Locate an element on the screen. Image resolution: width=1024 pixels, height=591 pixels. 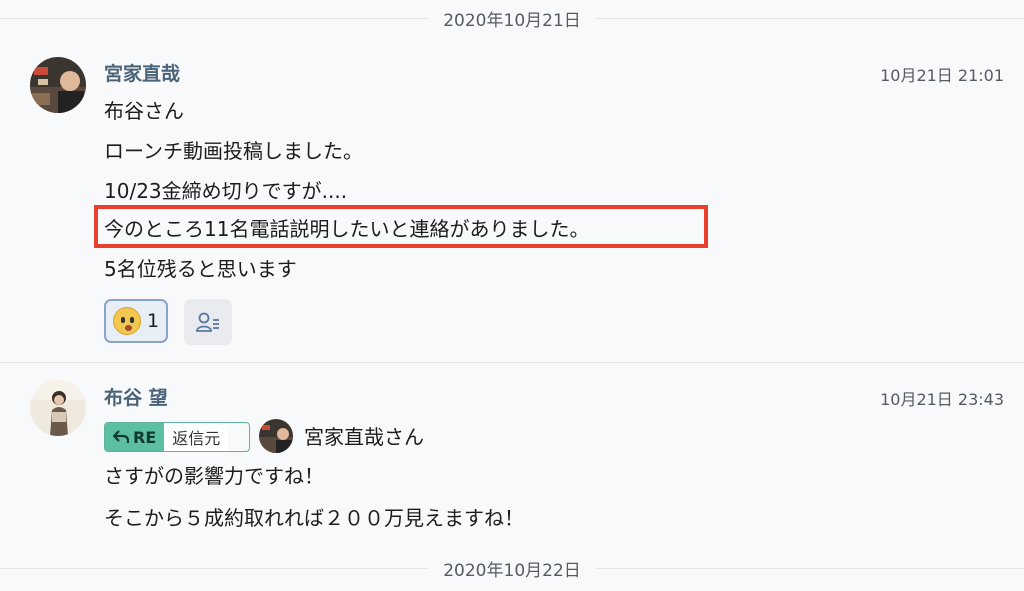
message-line: 5名位残ると思います is located at coordinates (200, 269).